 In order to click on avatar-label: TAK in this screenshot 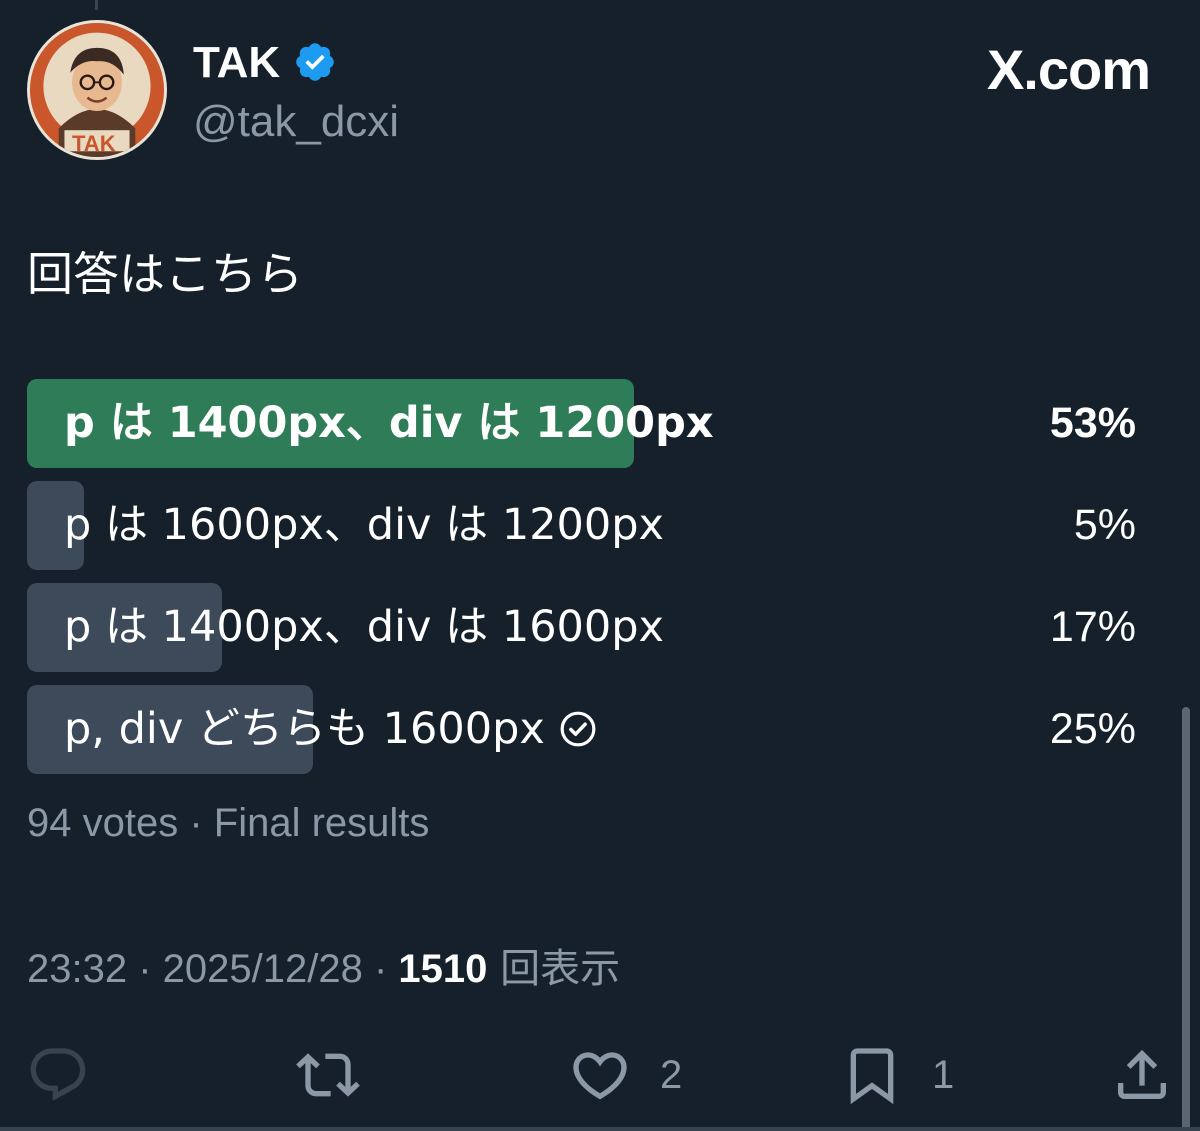, I will do `click(94, 143)`.